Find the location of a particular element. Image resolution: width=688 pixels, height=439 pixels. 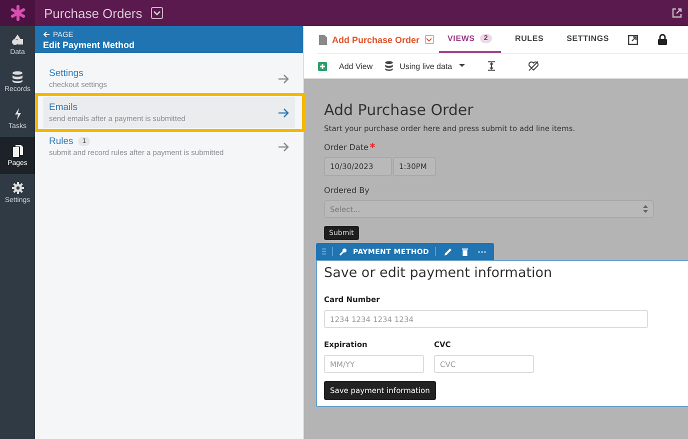

delete-button is located at coordinates (465, 252).